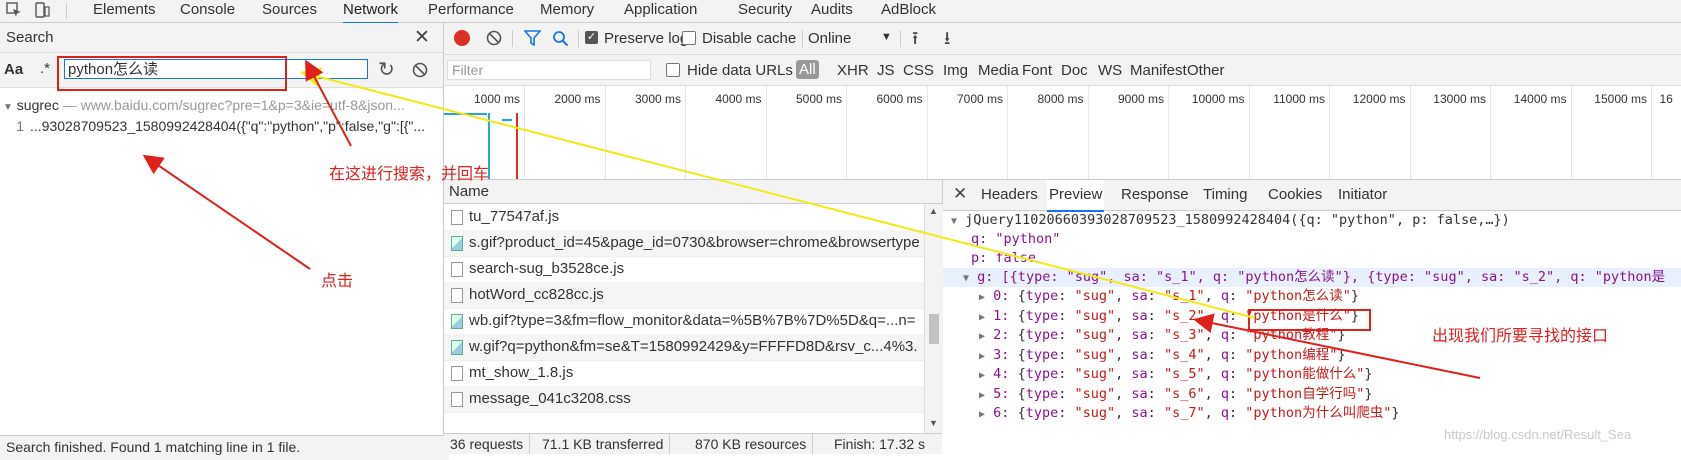 This screenshot has height=460, width=1681. What do you see at coordinates (829, 38) in the screenshot?
I see `throttling-select: Online` at bounding box center [829, 38].